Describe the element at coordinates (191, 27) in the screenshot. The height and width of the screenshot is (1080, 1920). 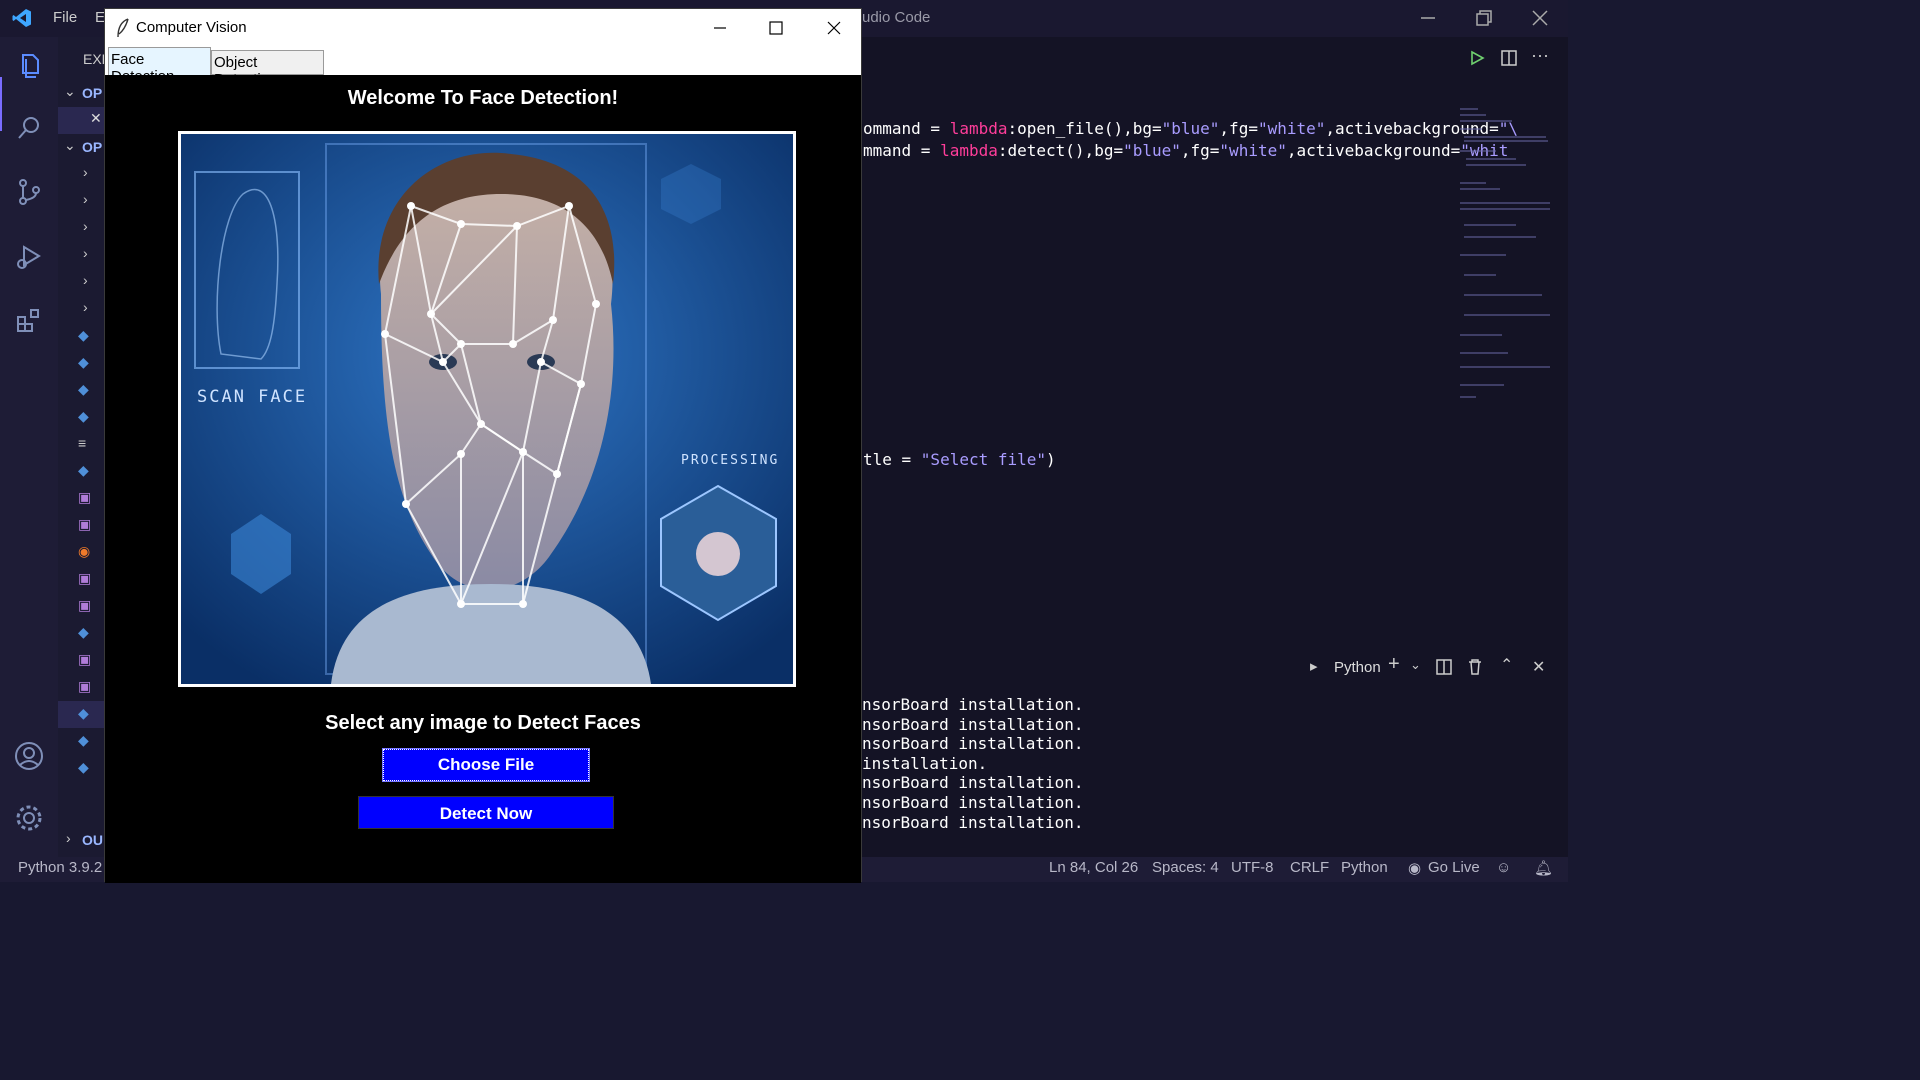
I see `window-title: Computer Vision` at that location.